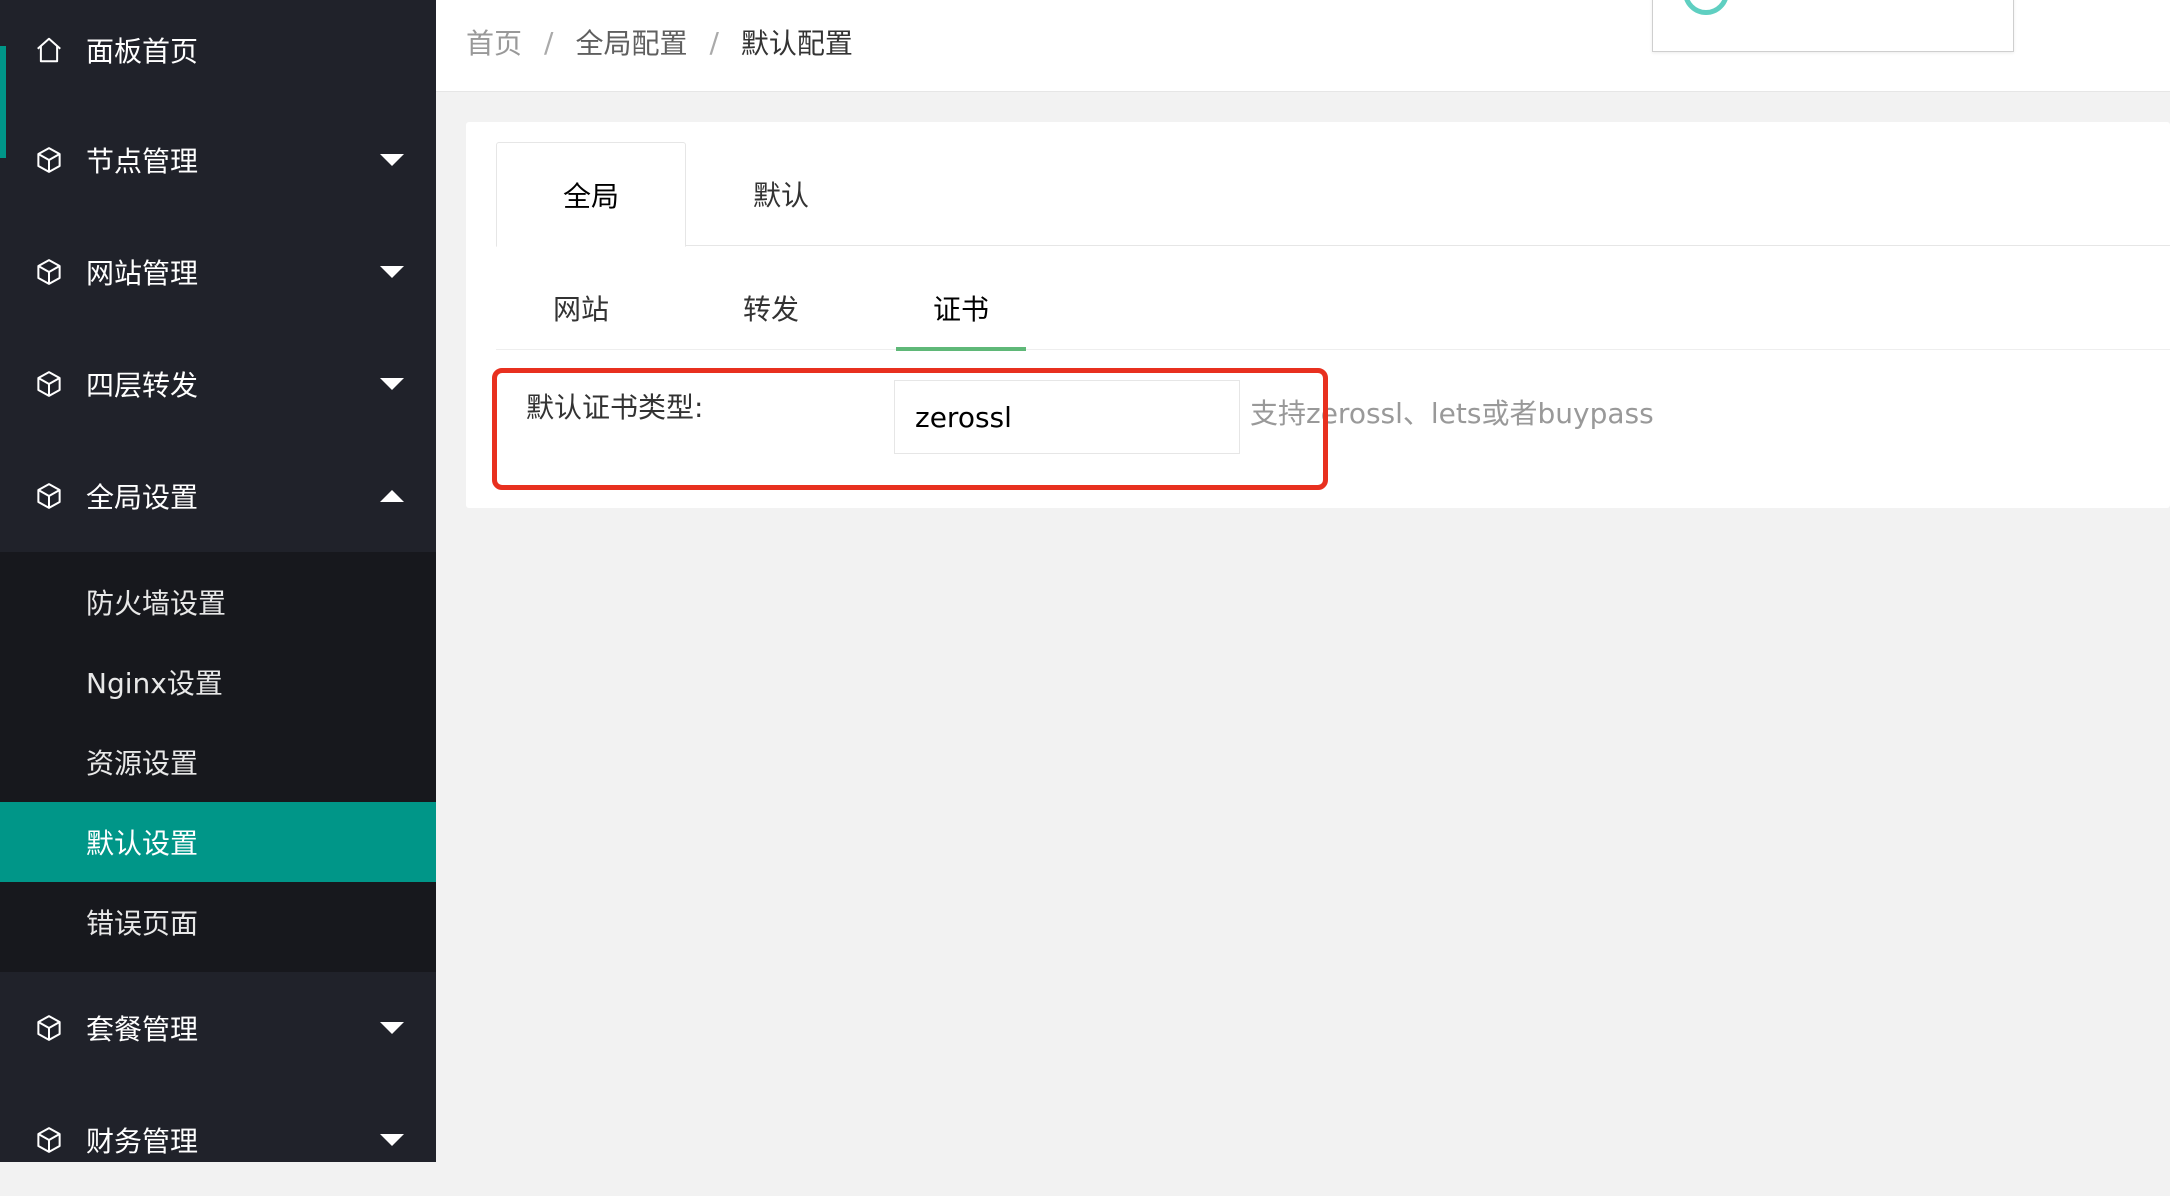 Image resolution: width=2170 pixels, height=1196 pixels. I want to click on tab-website: 网站, so click(581, 308).